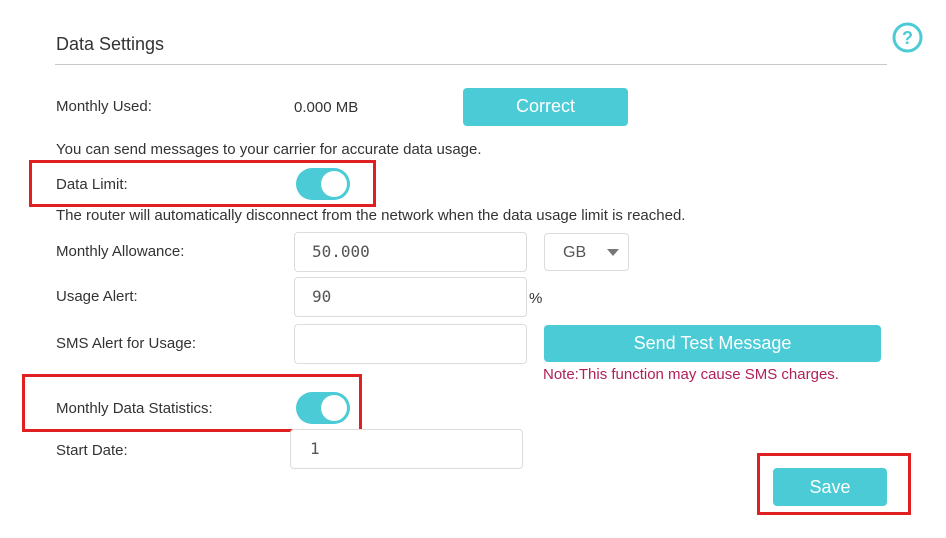  I want to click on chevron-down-icon, so click(613, 252).